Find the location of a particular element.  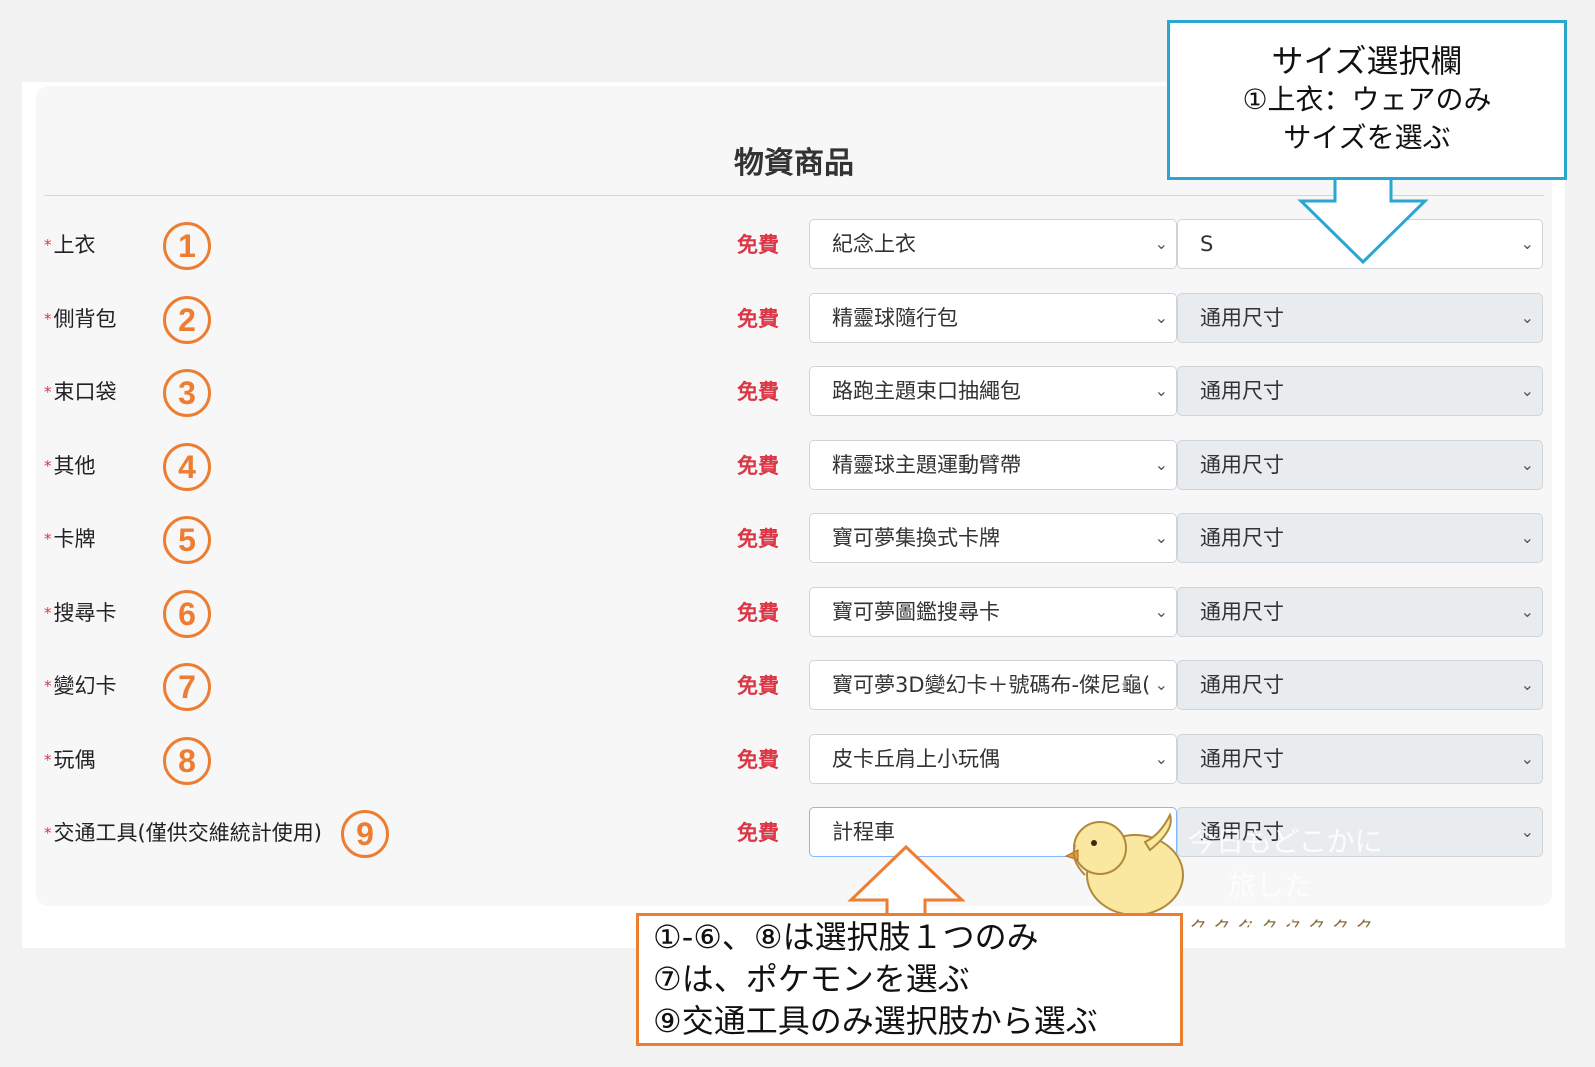

row-label: *變幻卡 is located at coordinates (80, 685).